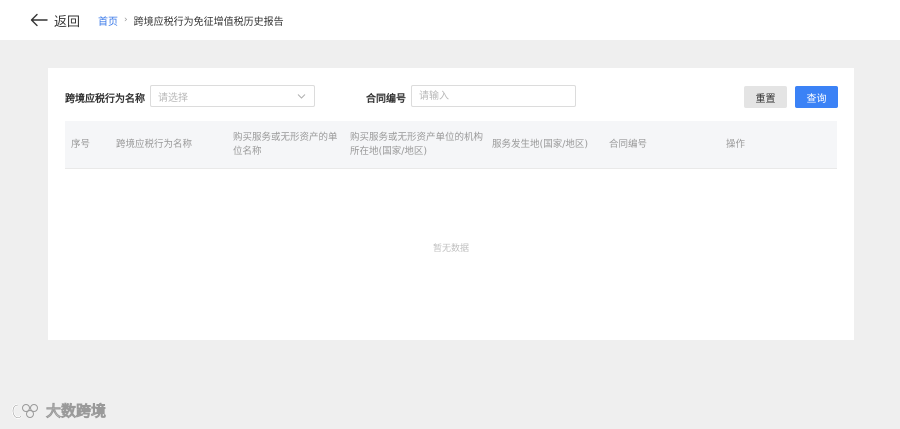 The width and height of the screenshot is (900, 429). What do you see at coordinates (208, 22) in the screenshot?
I see `breadcrumb-current: 跨境应税行为免征增值税历史报告` at bounding box center [208, 22].